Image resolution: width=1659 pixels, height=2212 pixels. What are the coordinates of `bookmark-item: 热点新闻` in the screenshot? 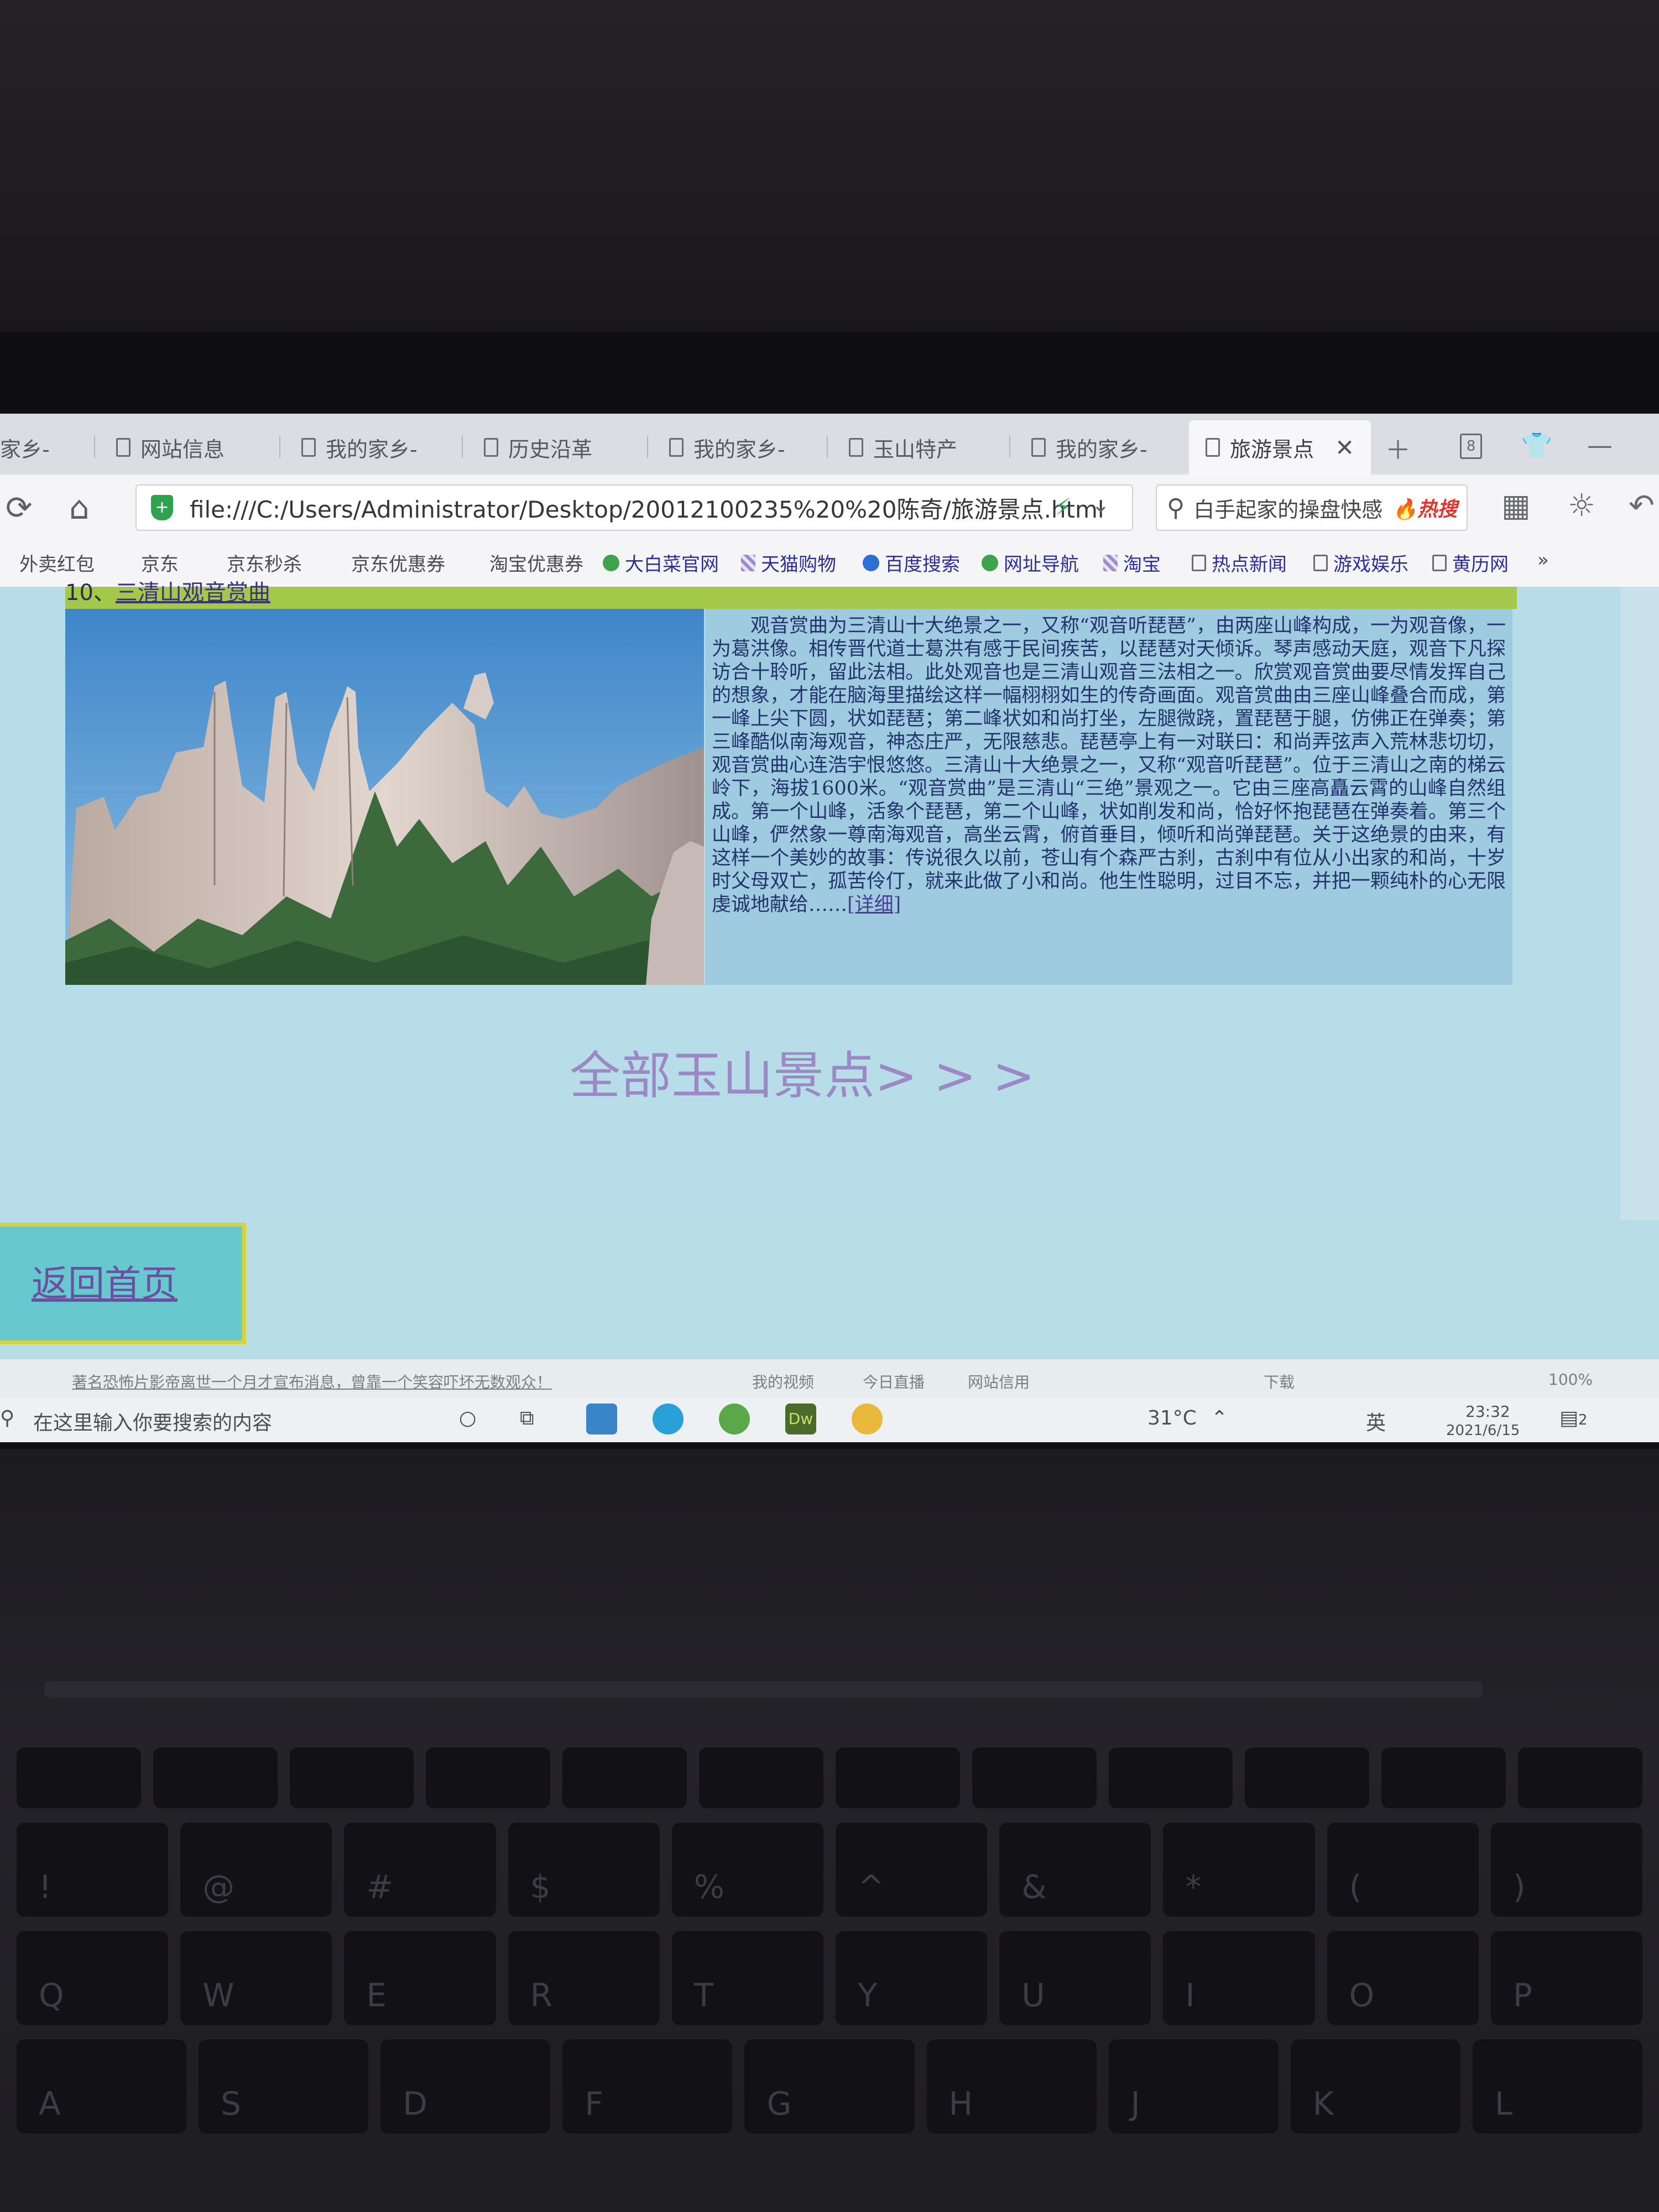 It's located at (1240, 562).